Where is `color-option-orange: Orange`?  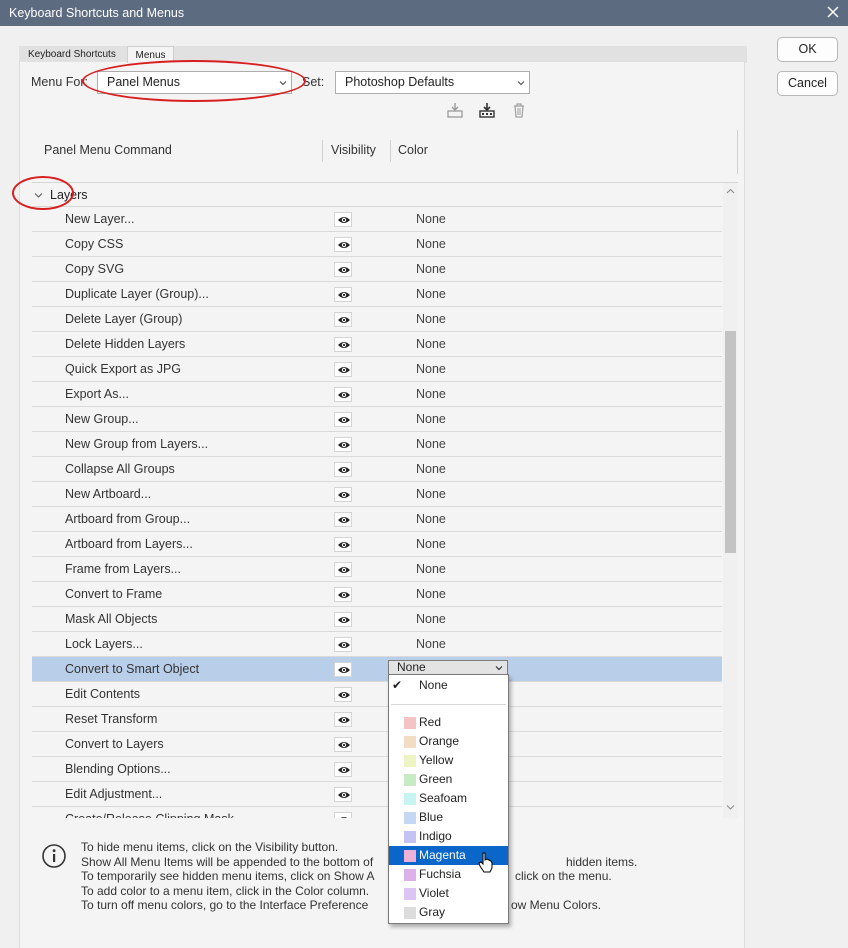
color-option-orange: Orange is located at coordinates (448, 741).